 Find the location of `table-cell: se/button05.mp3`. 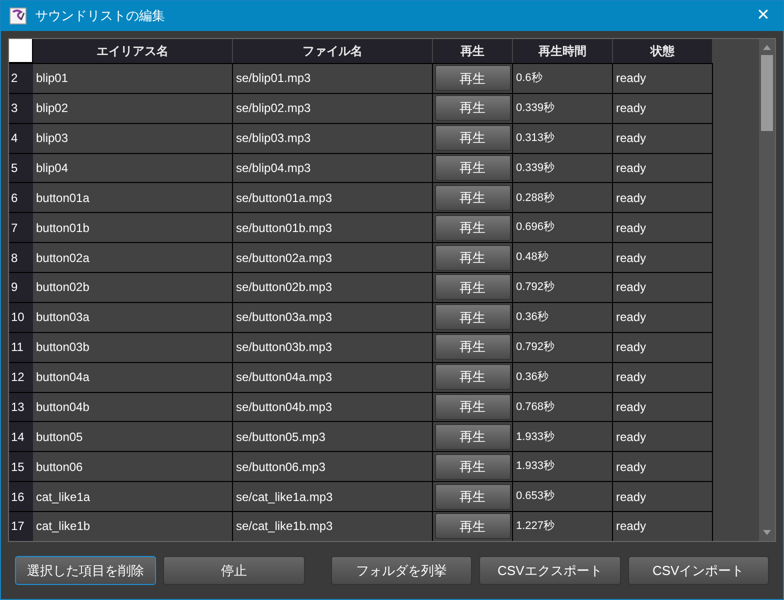

table-cell: se/button05.mp3 is located at coordinates (333, 437).